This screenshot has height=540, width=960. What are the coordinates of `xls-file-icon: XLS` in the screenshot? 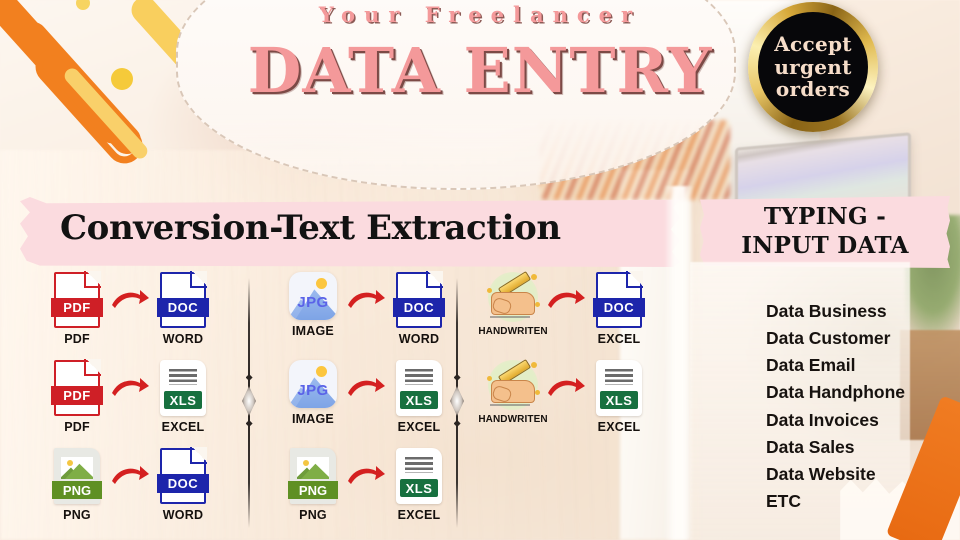 It's located at (619, 388).